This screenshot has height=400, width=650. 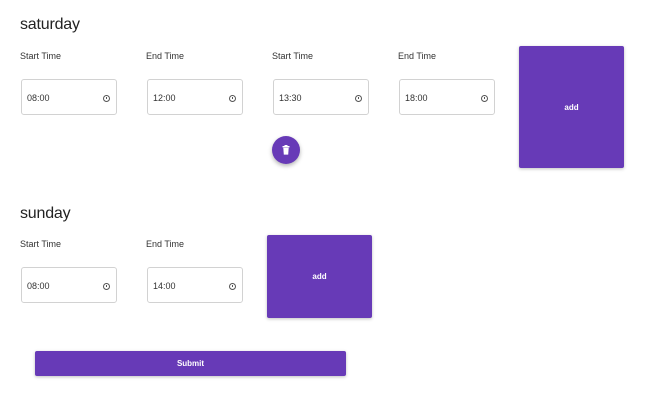 I want to click on sunday-add-button: add, so click(x=319, y=276).